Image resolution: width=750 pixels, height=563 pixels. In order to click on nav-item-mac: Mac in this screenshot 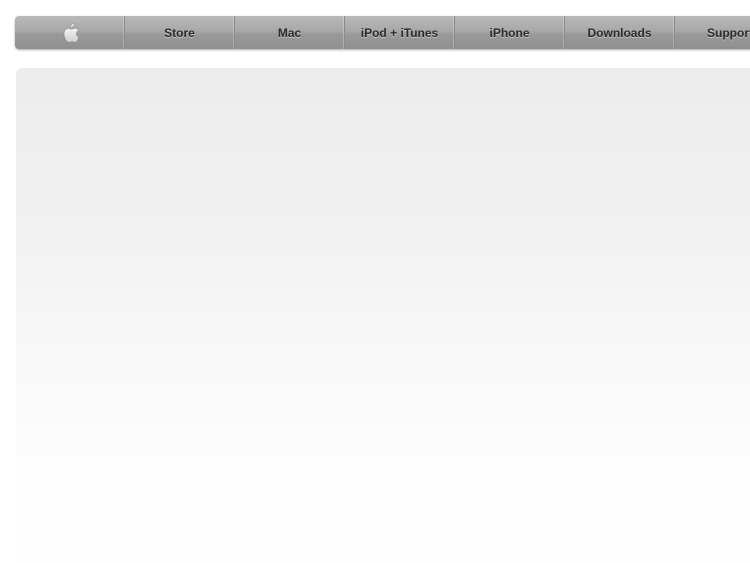, I will do `click(290, 32)`.